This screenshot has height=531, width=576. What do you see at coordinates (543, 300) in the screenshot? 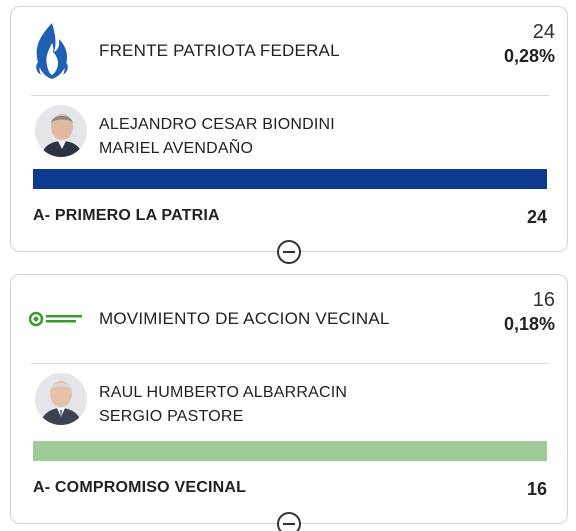
I see `party-votes: 16` at bounding box center [543, 300].